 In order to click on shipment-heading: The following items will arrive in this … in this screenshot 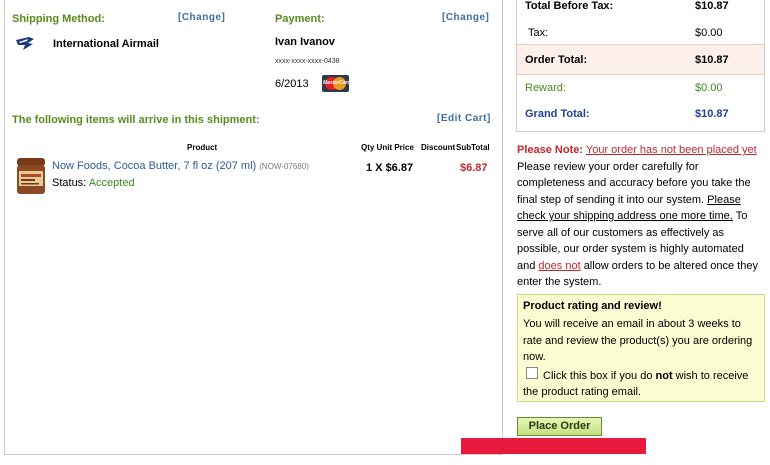, I will do `click(136, 120)`.